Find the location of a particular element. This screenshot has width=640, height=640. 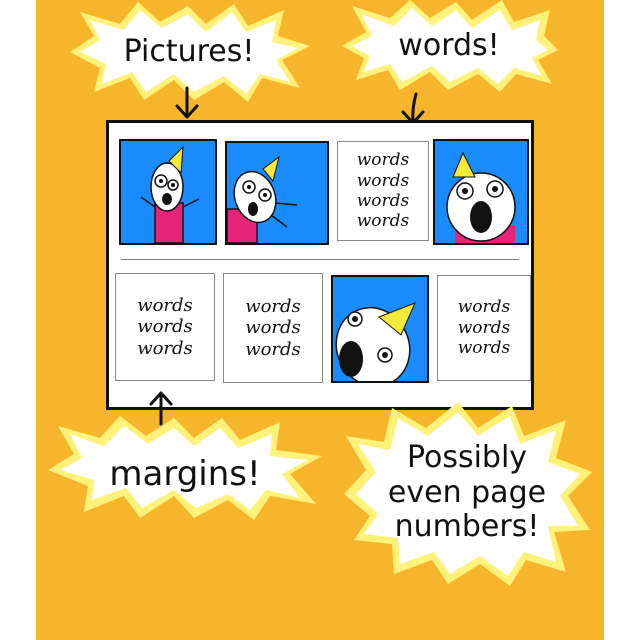

words-callout: words! is located at coordinates (449, 46).